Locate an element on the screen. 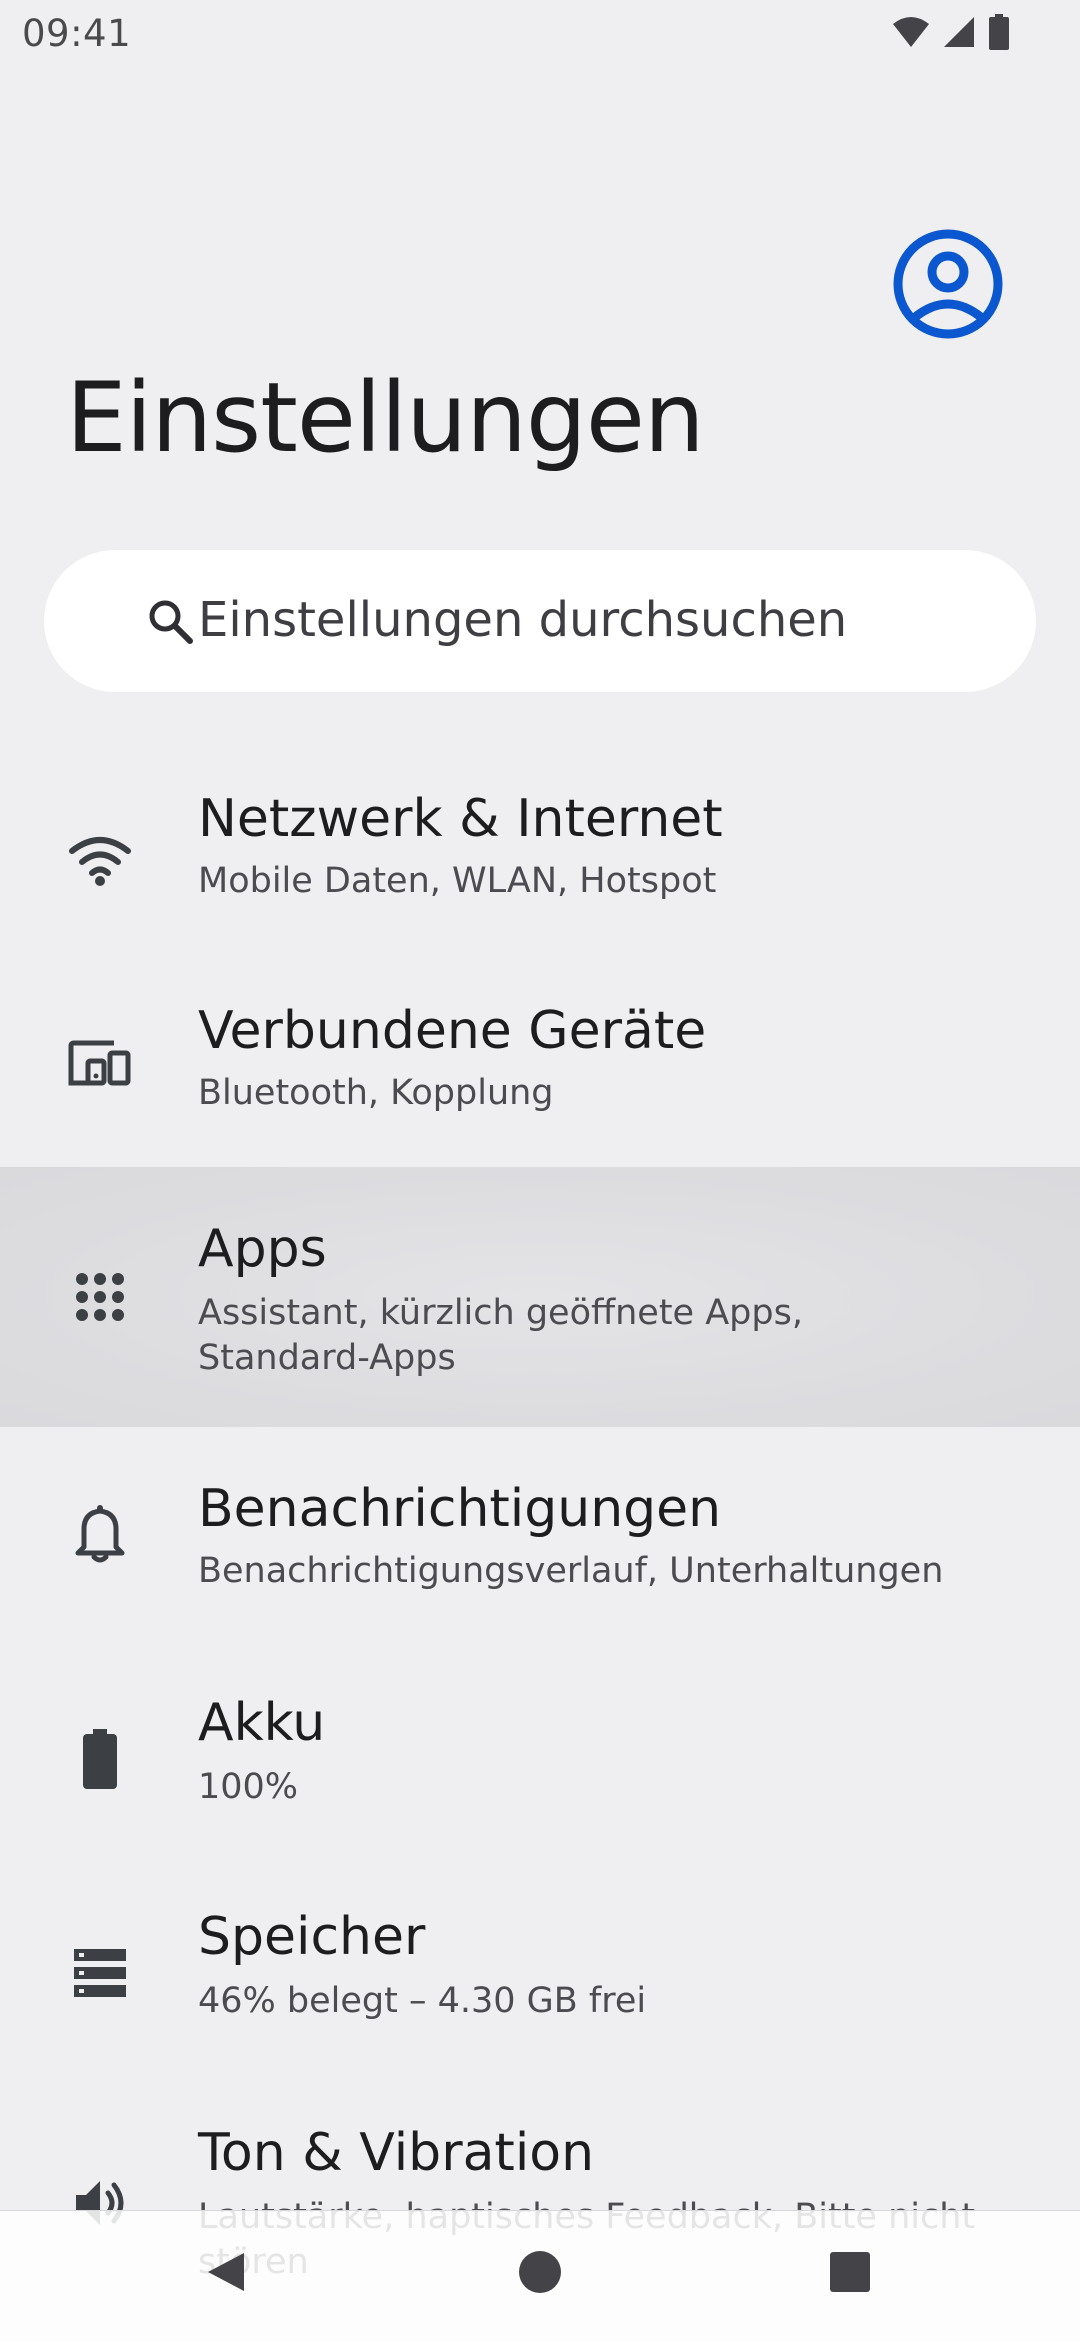 The image size is (1080, 2341). status-time: 09:41 is located at coordinates (77, 33).